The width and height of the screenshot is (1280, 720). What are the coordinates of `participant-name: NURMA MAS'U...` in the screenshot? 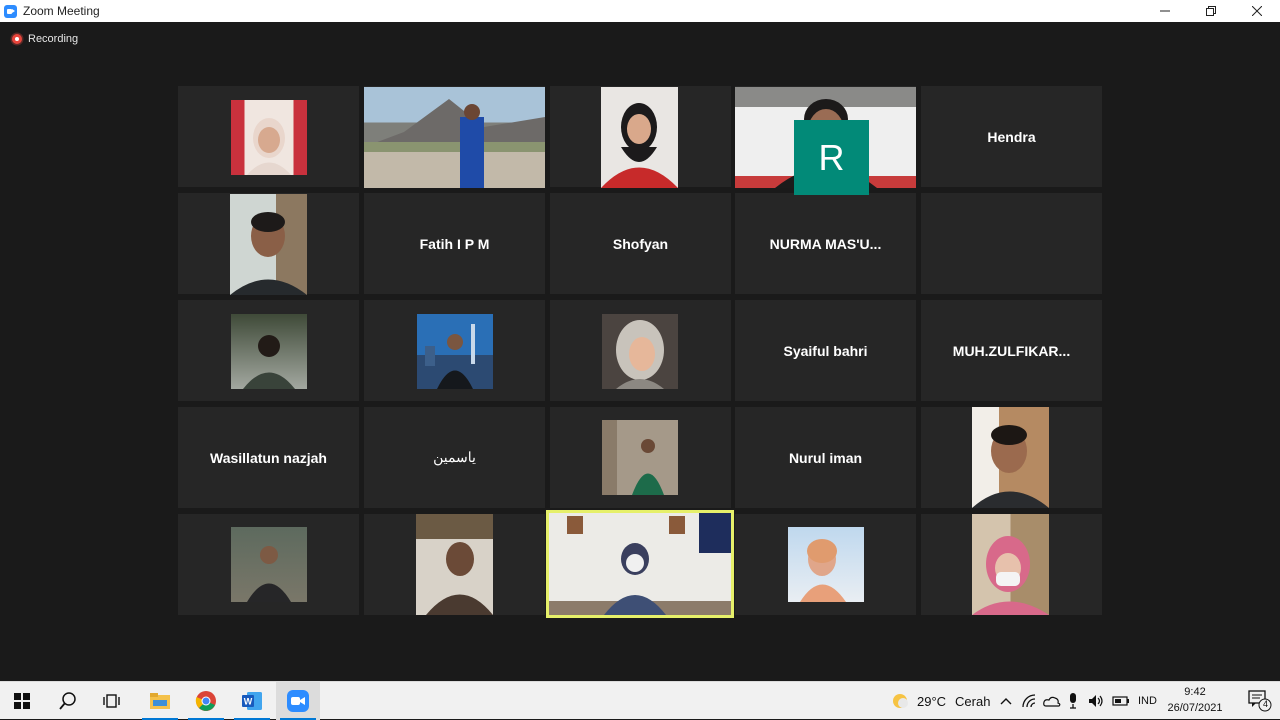 It's located at (825, 243).